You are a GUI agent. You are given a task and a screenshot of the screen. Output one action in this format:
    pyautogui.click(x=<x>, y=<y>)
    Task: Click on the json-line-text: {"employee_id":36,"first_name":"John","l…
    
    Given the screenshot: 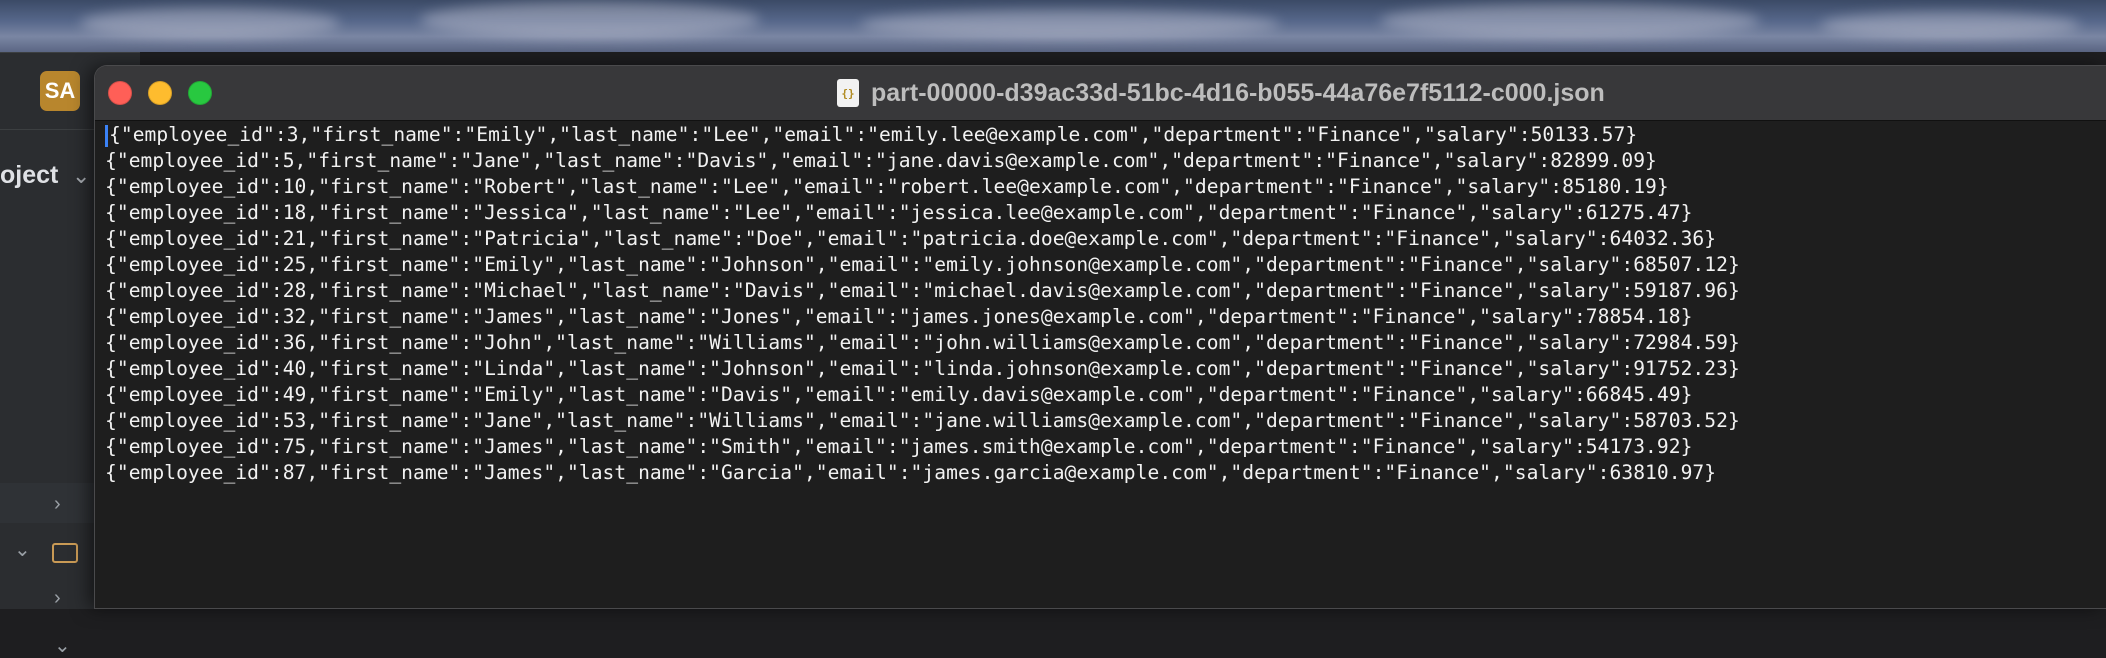 What is the action you would take?
    pyautogui.click(x=922, y=342)
    